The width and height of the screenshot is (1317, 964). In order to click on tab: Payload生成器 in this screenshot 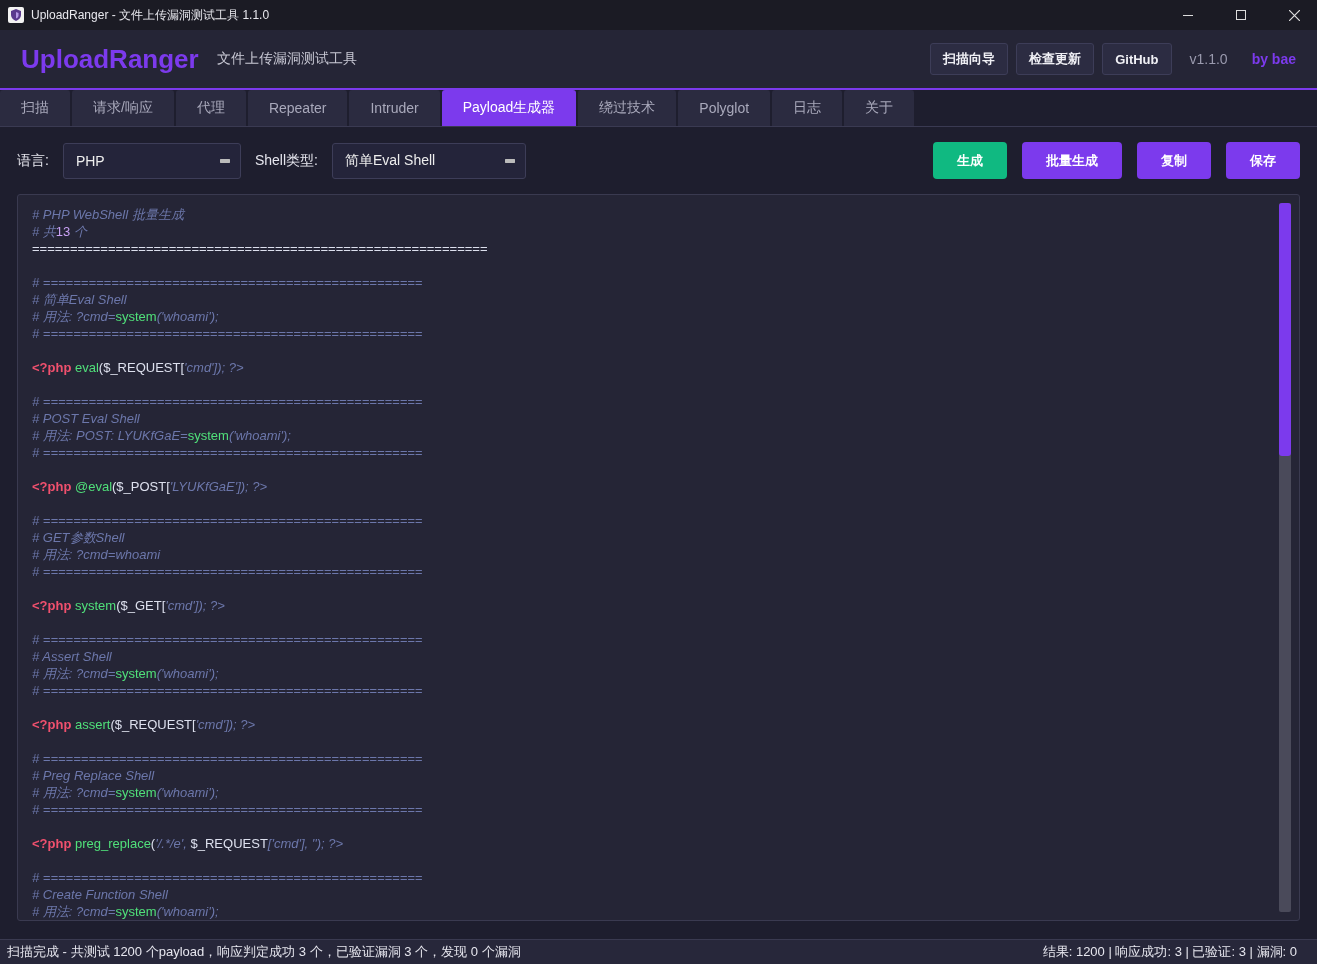, I will do `click(509, 108)`.